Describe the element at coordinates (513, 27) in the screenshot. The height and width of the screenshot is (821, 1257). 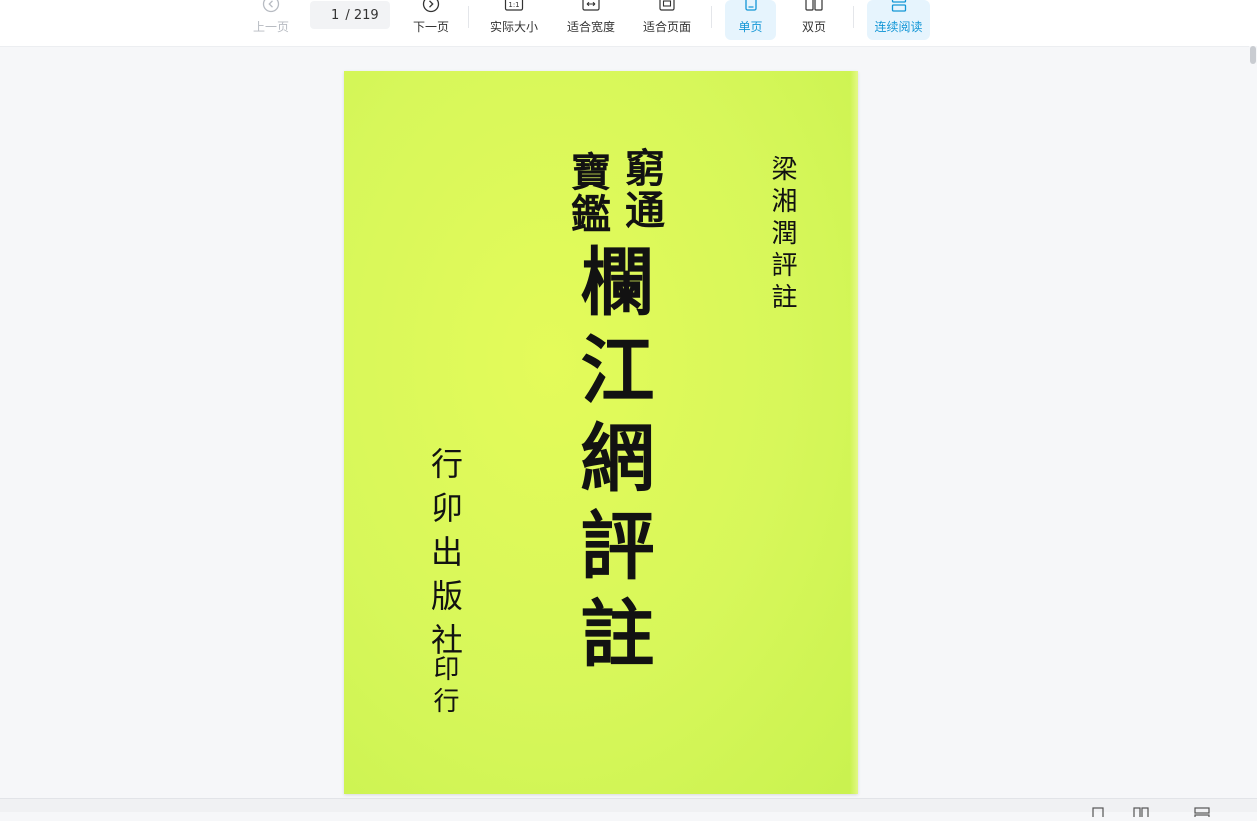
I see `actual-size-label: 实际大小` at that location.